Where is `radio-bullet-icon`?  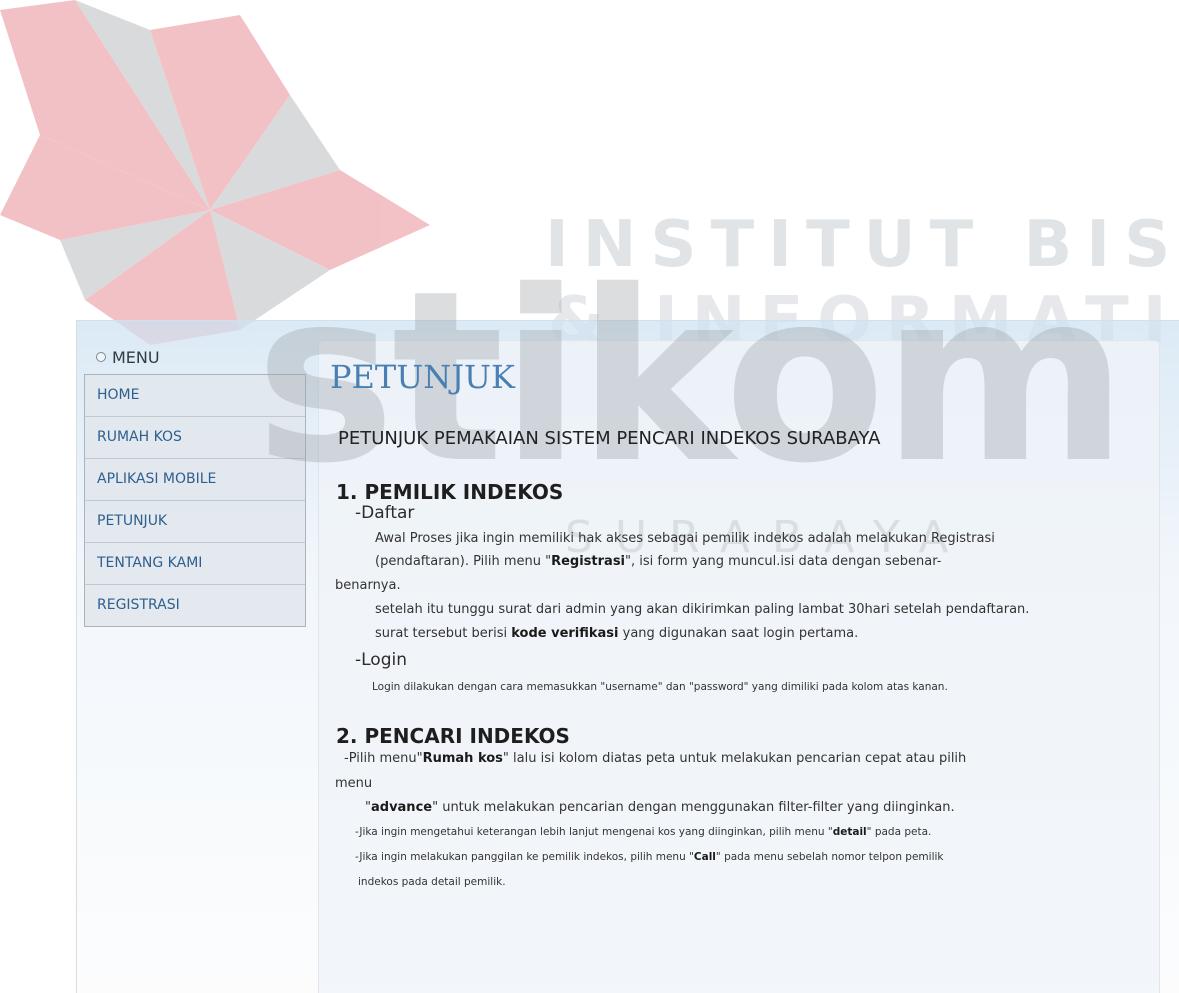
radio-bullet-icon is located at coordinates (101, 357).